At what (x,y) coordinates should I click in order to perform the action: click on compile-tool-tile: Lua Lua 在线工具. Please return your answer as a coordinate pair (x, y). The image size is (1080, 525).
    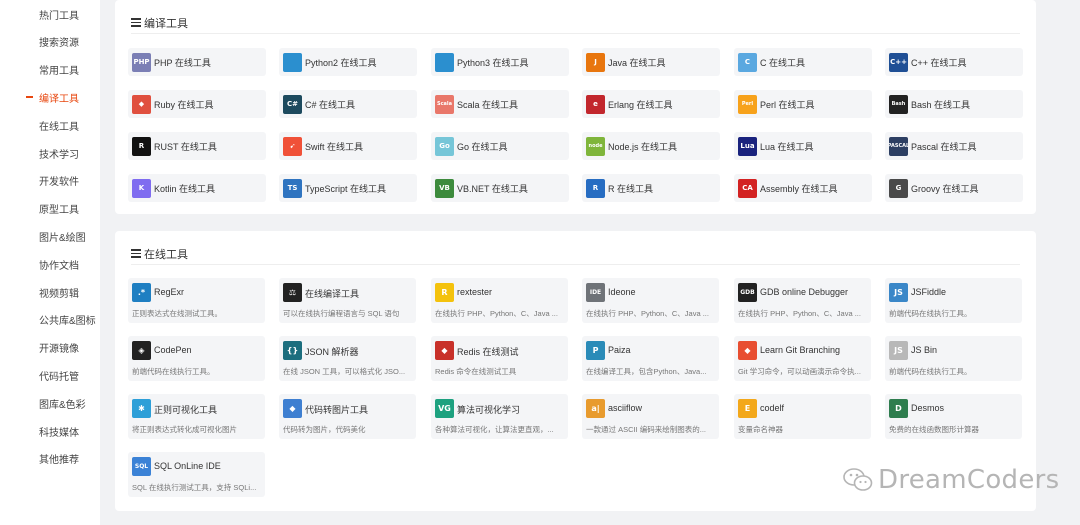
    Looking at the image, I should click on (803, 146).